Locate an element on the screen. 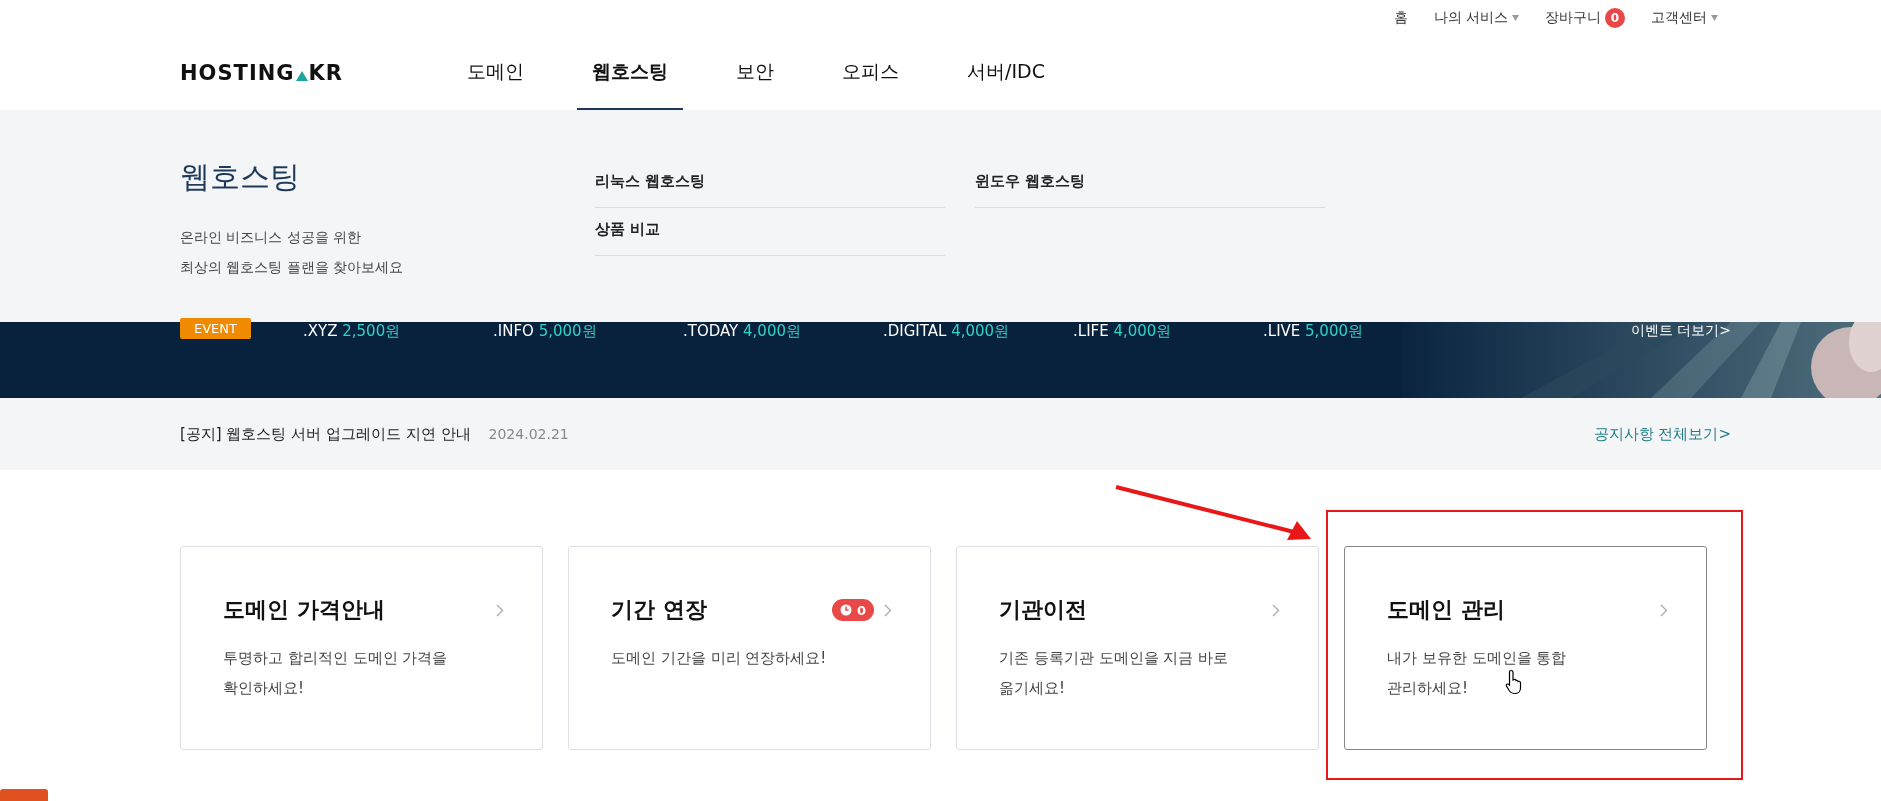 The image size is (1881, 801). menu-description: 온라인 비즈니스 성공을 위한 is located at coordinates (271, 237).